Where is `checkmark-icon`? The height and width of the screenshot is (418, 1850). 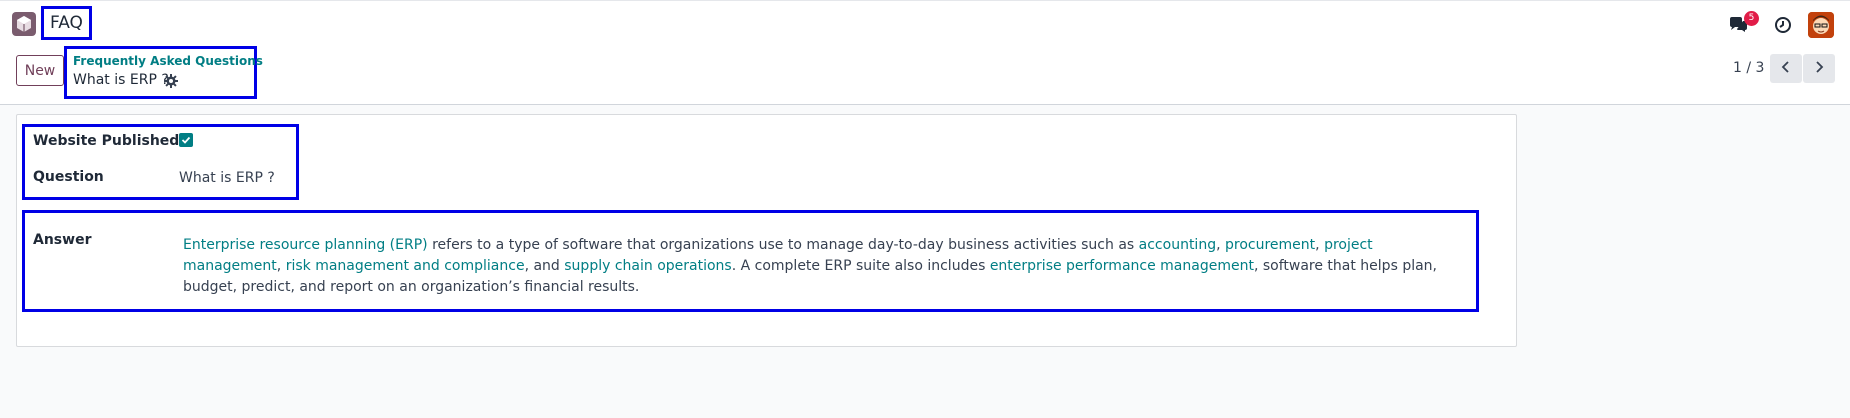
checkmark-icon is located at coordinates (186, 140).